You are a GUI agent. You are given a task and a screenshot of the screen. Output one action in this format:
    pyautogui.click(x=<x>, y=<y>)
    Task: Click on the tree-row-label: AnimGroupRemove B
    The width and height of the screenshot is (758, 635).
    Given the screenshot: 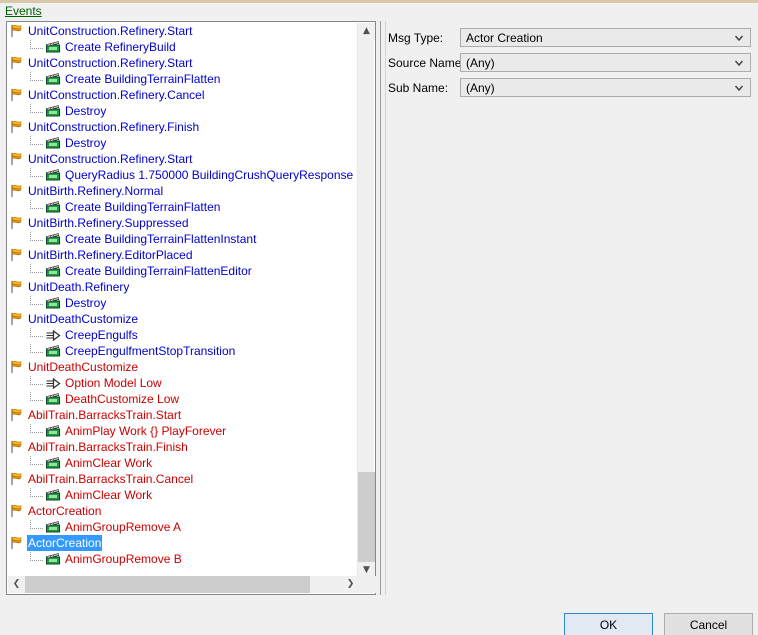 What is the action you would take?
    pyautogui.click(x=123, y=559)
    